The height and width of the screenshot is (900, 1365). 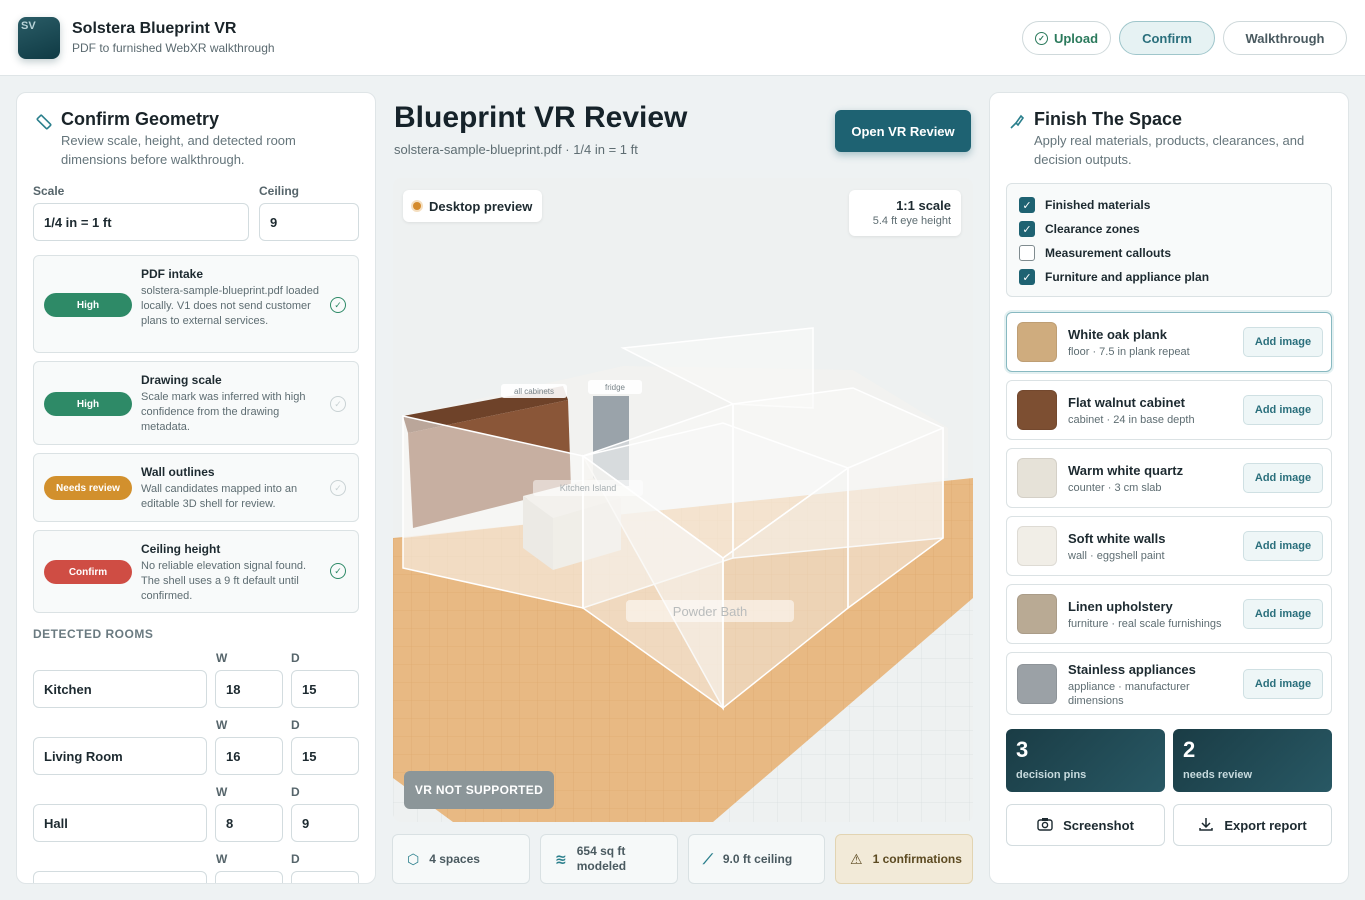 What do you see at coordinates (1285, 38) in the screenshot?
I see `walkthrough-step-button: Walkthrough` at bounding box center [1285, 38].